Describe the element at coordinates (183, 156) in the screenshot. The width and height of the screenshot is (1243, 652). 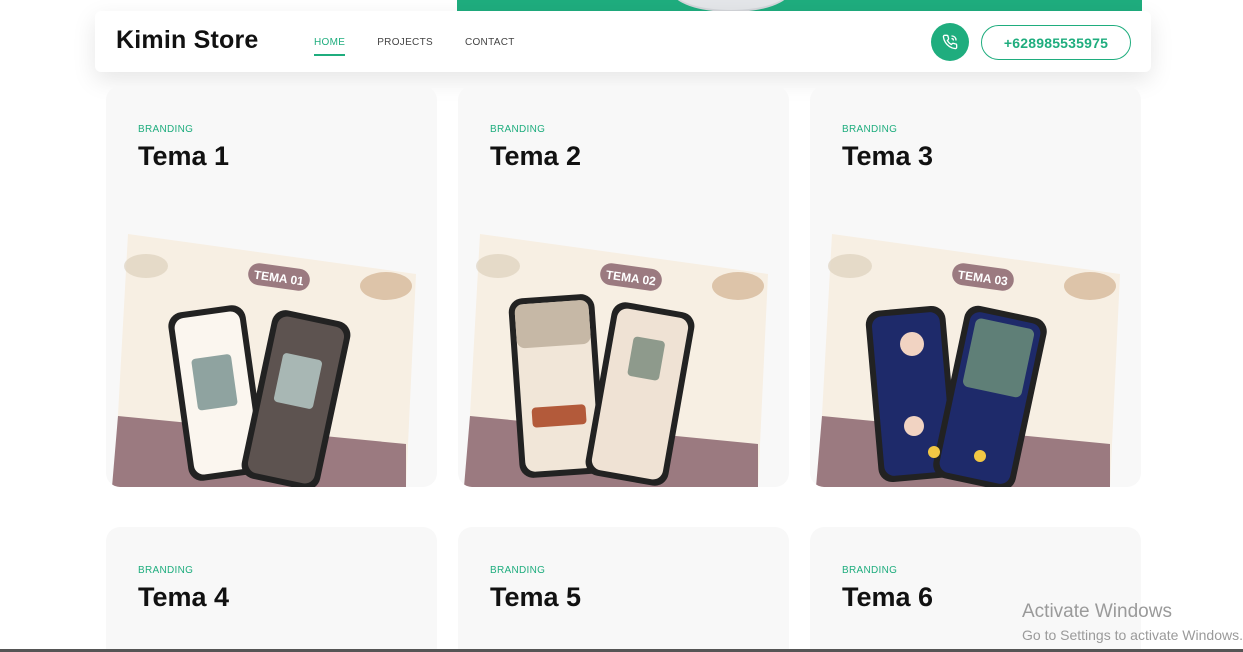
I see `card-title: Tema 1` at that location.